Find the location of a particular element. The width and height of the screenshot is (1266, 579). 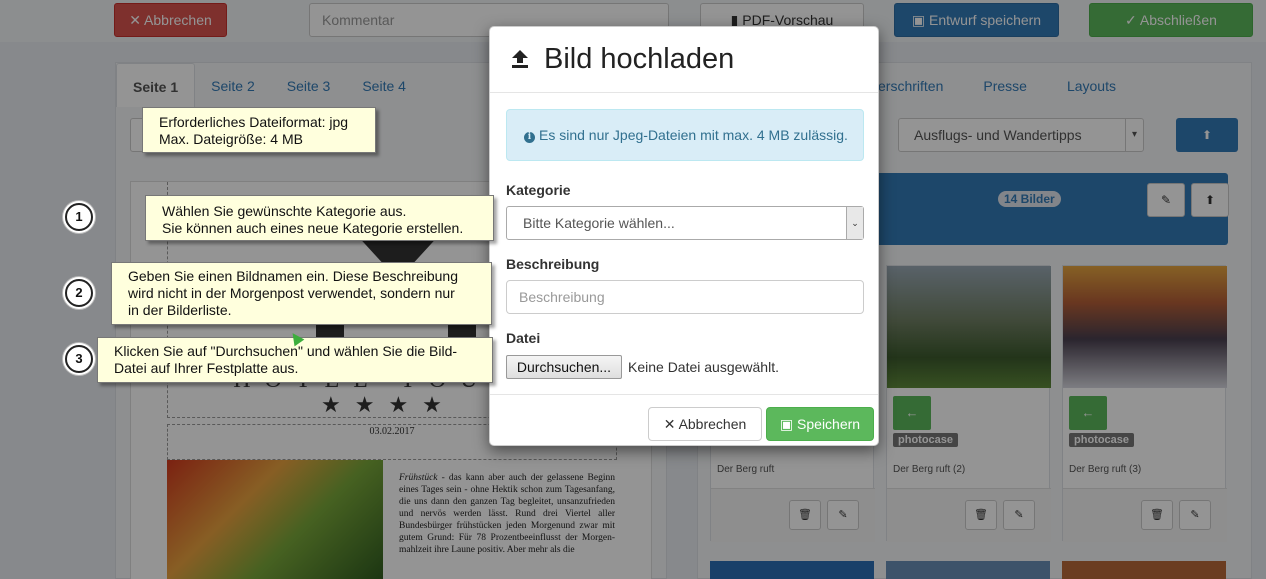

floppy-icon: ▣ is located at coordinates (788, 424).